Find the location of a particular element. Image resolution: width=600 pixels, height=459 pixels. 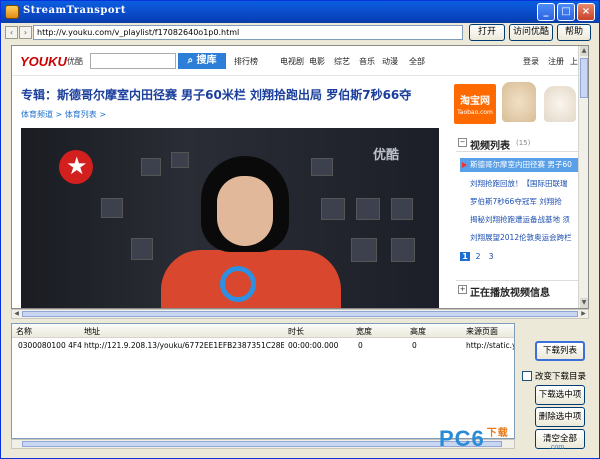

nav-item-variety: 综艺 is located at coordinates (342, 61).